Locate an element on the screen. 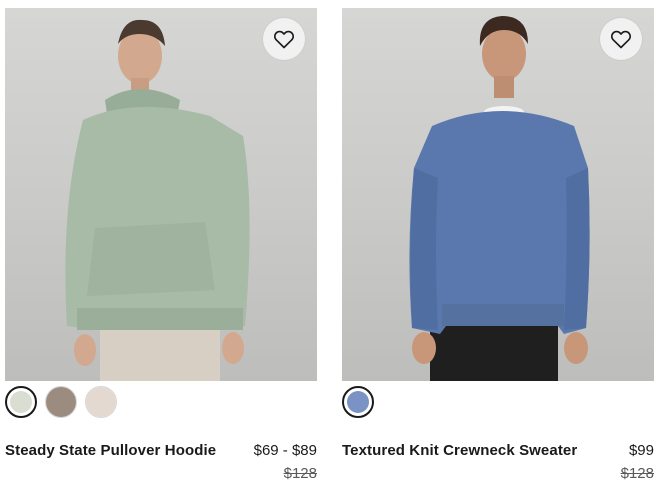 The height and width of the screenshot is (492, 666). price-block: $69 - $89 $128 is located at coordinates (285, 462).